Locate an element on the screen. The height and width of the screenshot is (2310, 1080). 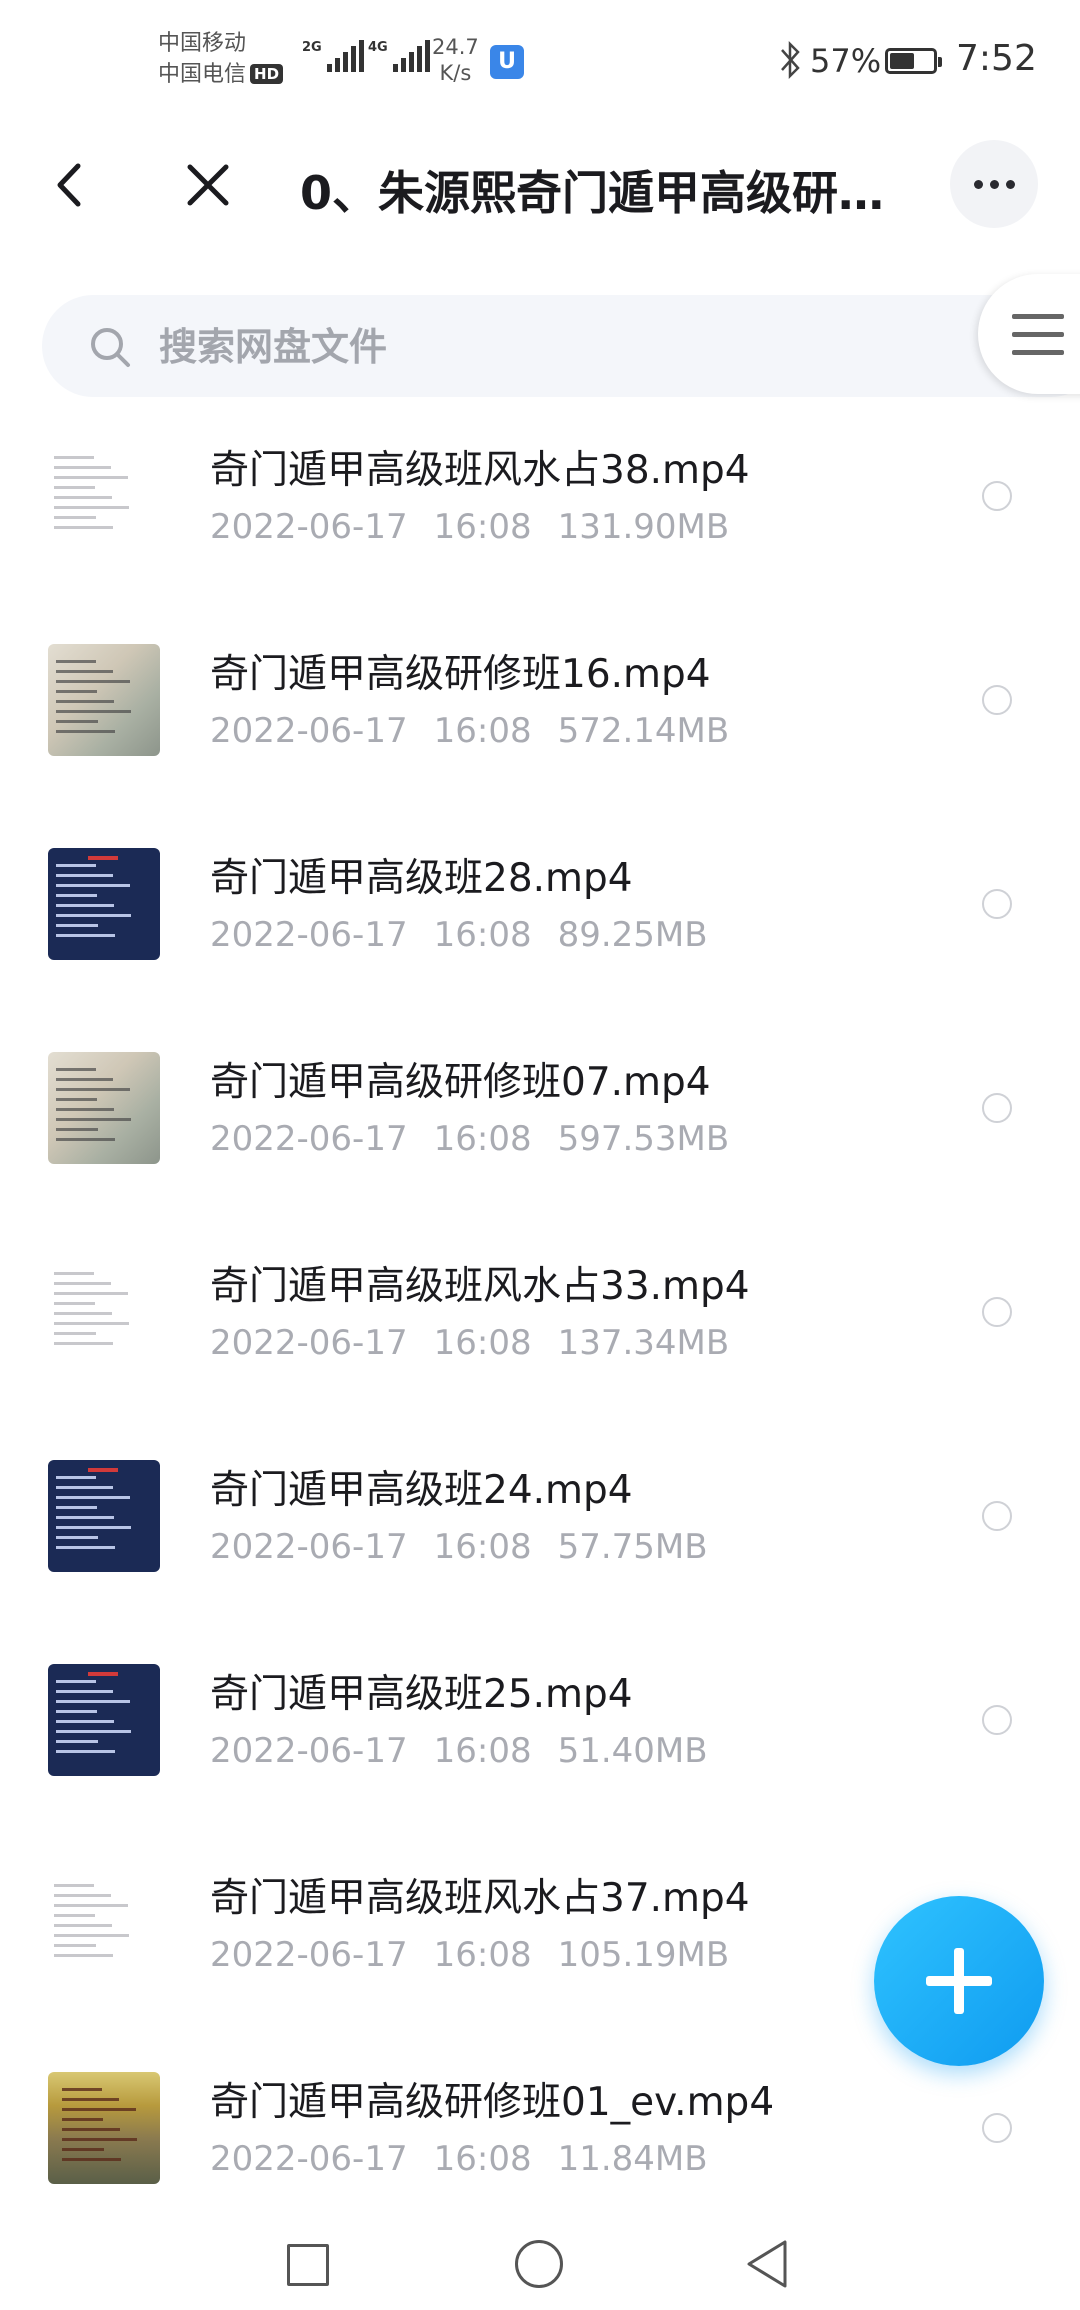
file-row: 奇门遁甲高级班24.mp4 2022-06-17 16:08 57.75MB is located at coordinates (540, 1547).